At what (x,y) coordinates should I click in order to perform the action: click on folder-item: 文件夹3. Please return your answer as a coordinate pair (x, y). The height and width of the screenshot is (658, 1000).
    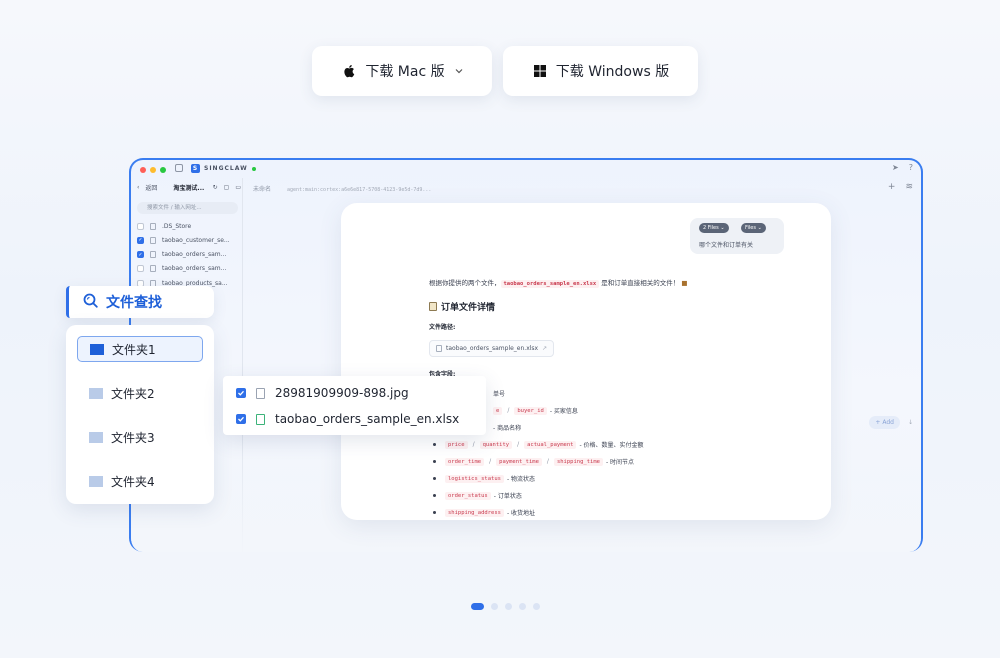
    Looking at the image, I should click on (140, 437).